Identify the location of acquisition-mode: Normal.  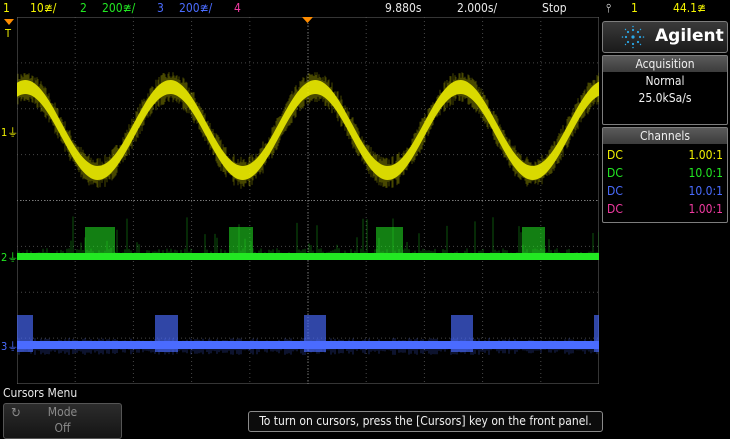
(665, 81).